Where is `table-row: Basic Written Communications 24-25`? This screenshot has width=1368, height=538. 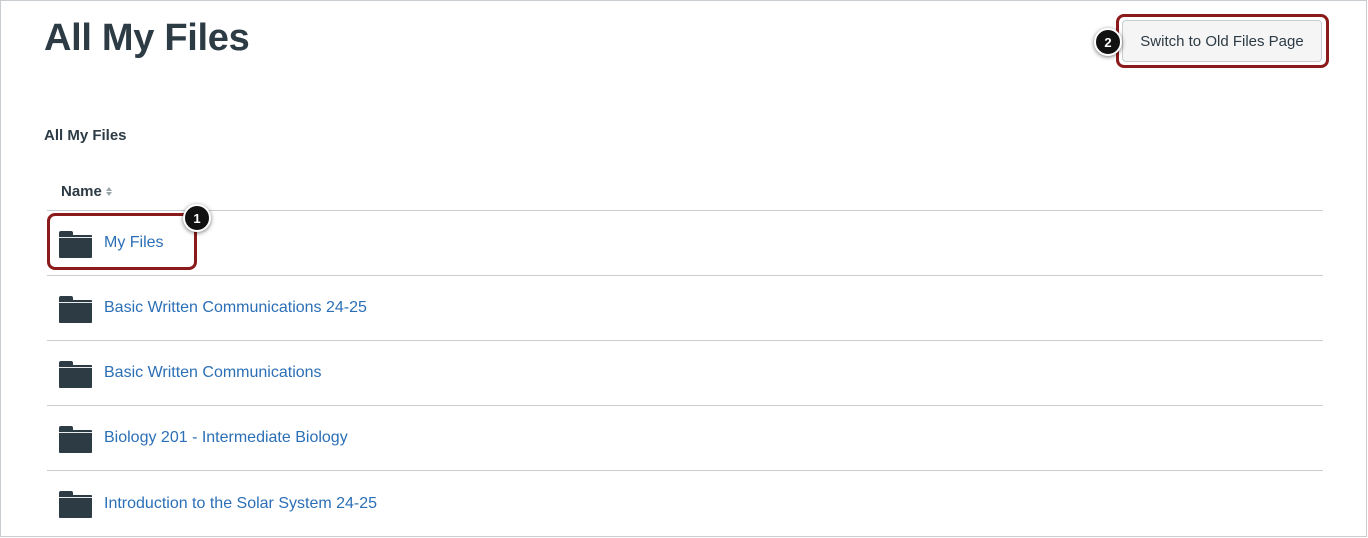
table-row: Basic Written Communications 24-25 is located at coordinates (685, 308).